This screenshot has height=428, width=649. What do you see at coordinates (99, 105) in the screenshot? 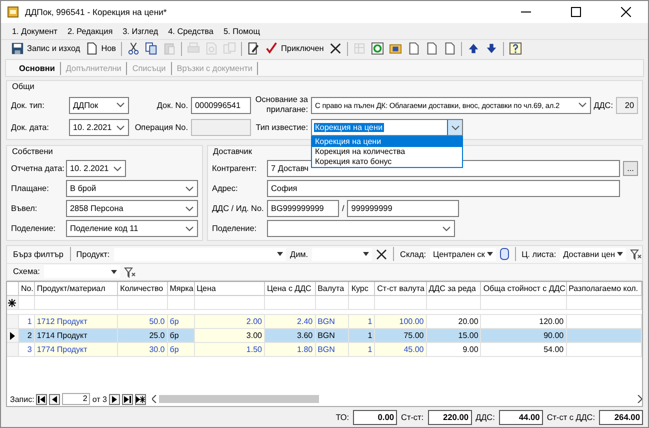
I see `doc-type-dropdown: ДДПок` at bounding box center [99, 105].